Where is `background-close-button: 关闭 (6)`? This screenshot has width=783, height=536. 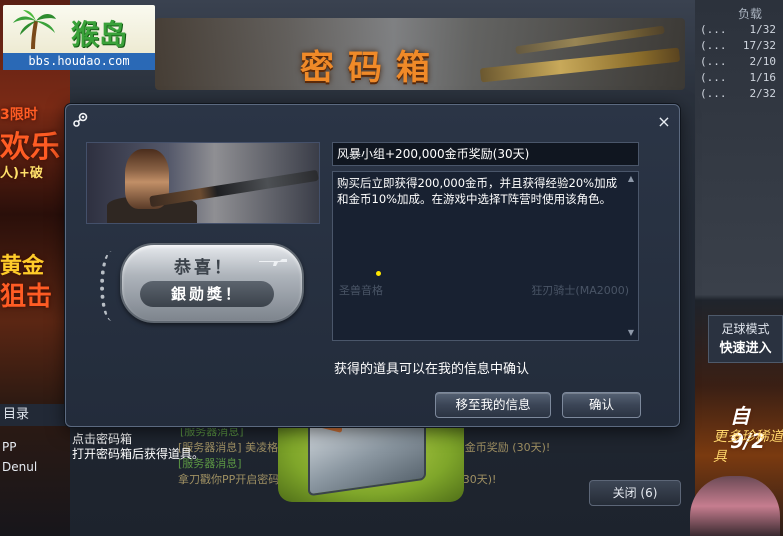
background-close-button: 关闭 (6) is located at coordinates (635, 493).